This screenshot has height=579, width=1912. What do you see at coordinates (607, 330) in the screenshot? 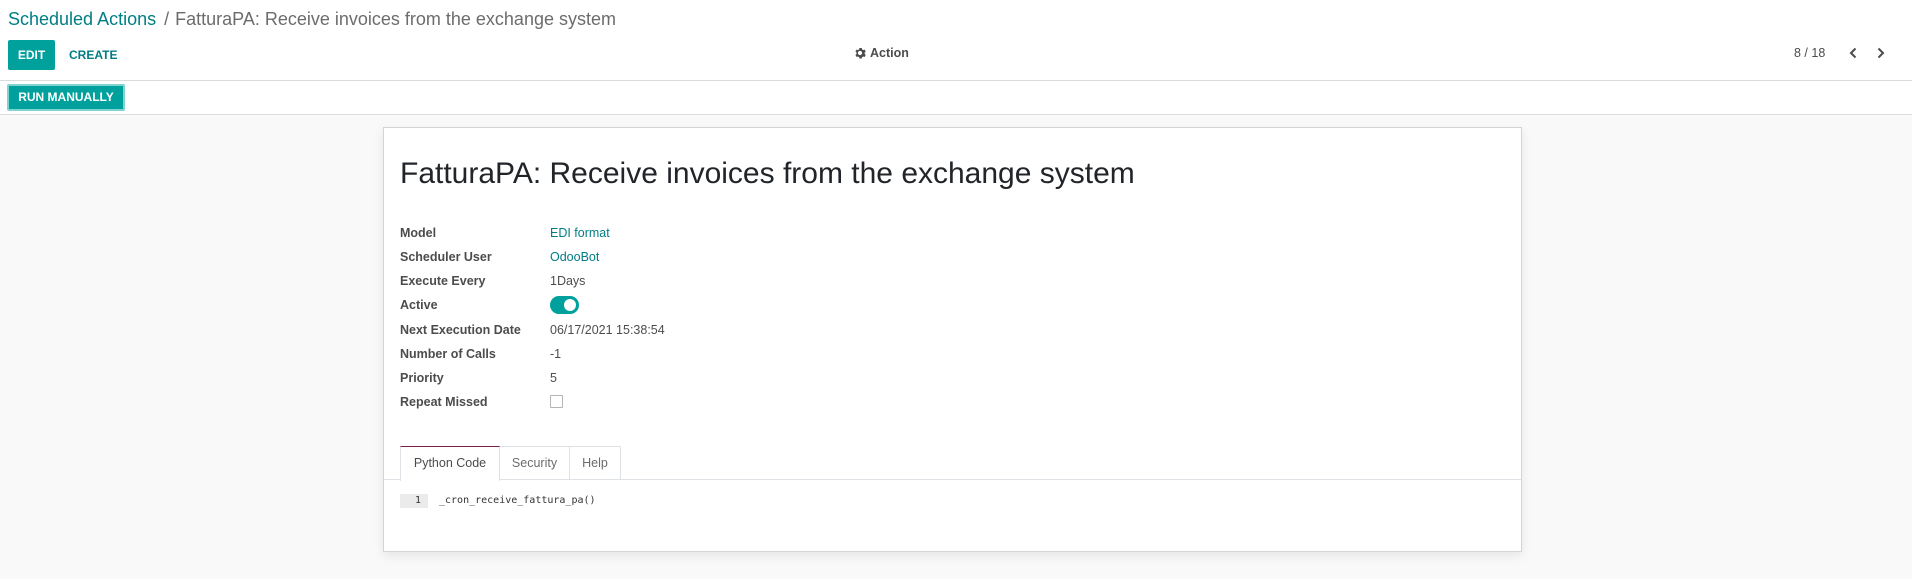
I see `next-execution-date-value: 06/17/2021 15:38:54` at bounding box center [607, 330].